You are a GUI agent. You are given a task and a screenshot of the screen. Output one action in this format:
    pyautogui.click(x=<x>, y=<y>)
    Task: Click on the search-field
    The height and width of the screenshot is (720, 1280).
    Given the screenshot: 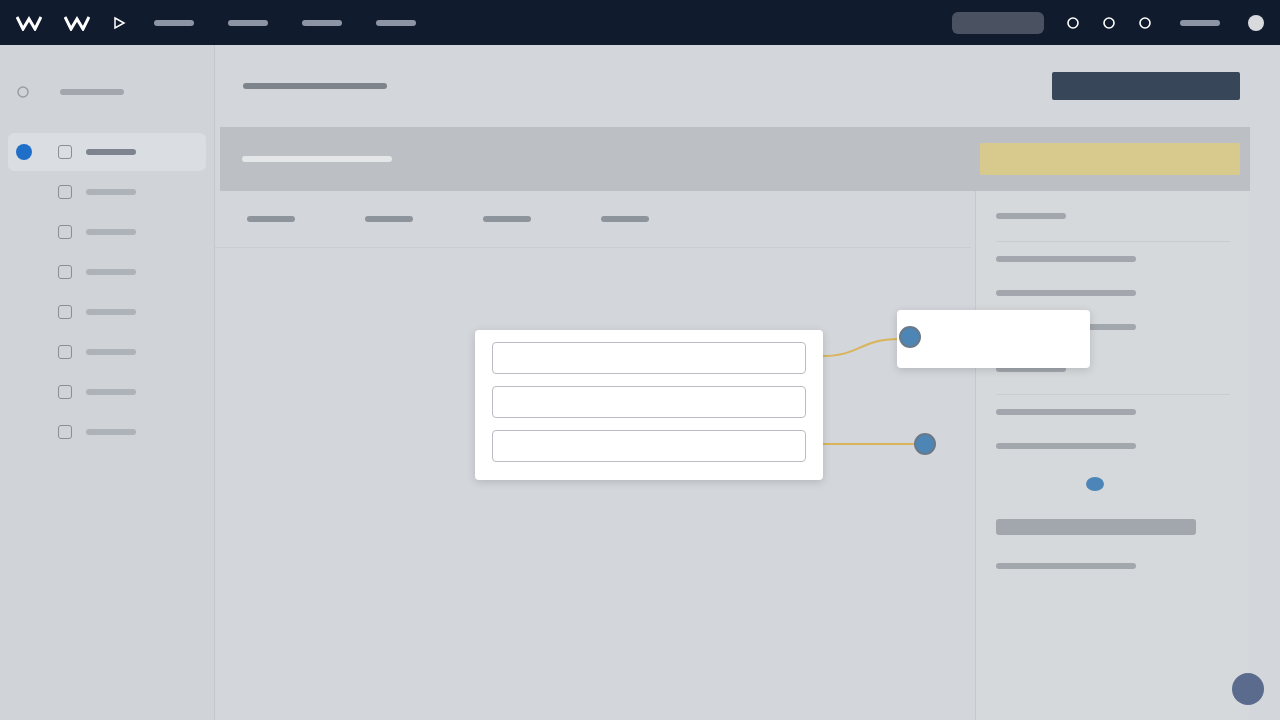 What is the action you would take?
    pyautogui.click(x=998, y=22)
    